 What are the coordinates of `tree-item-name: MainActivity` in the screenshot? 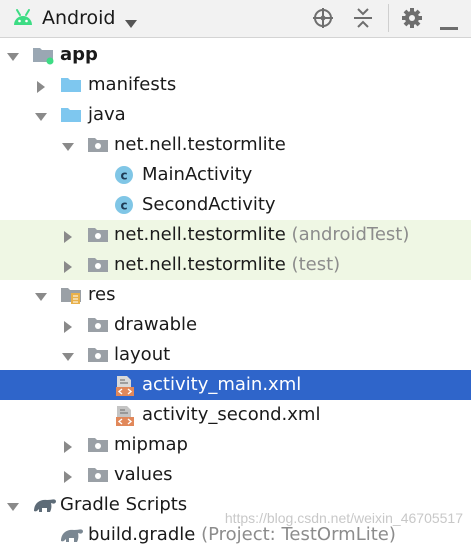 It's located at (197, 174).